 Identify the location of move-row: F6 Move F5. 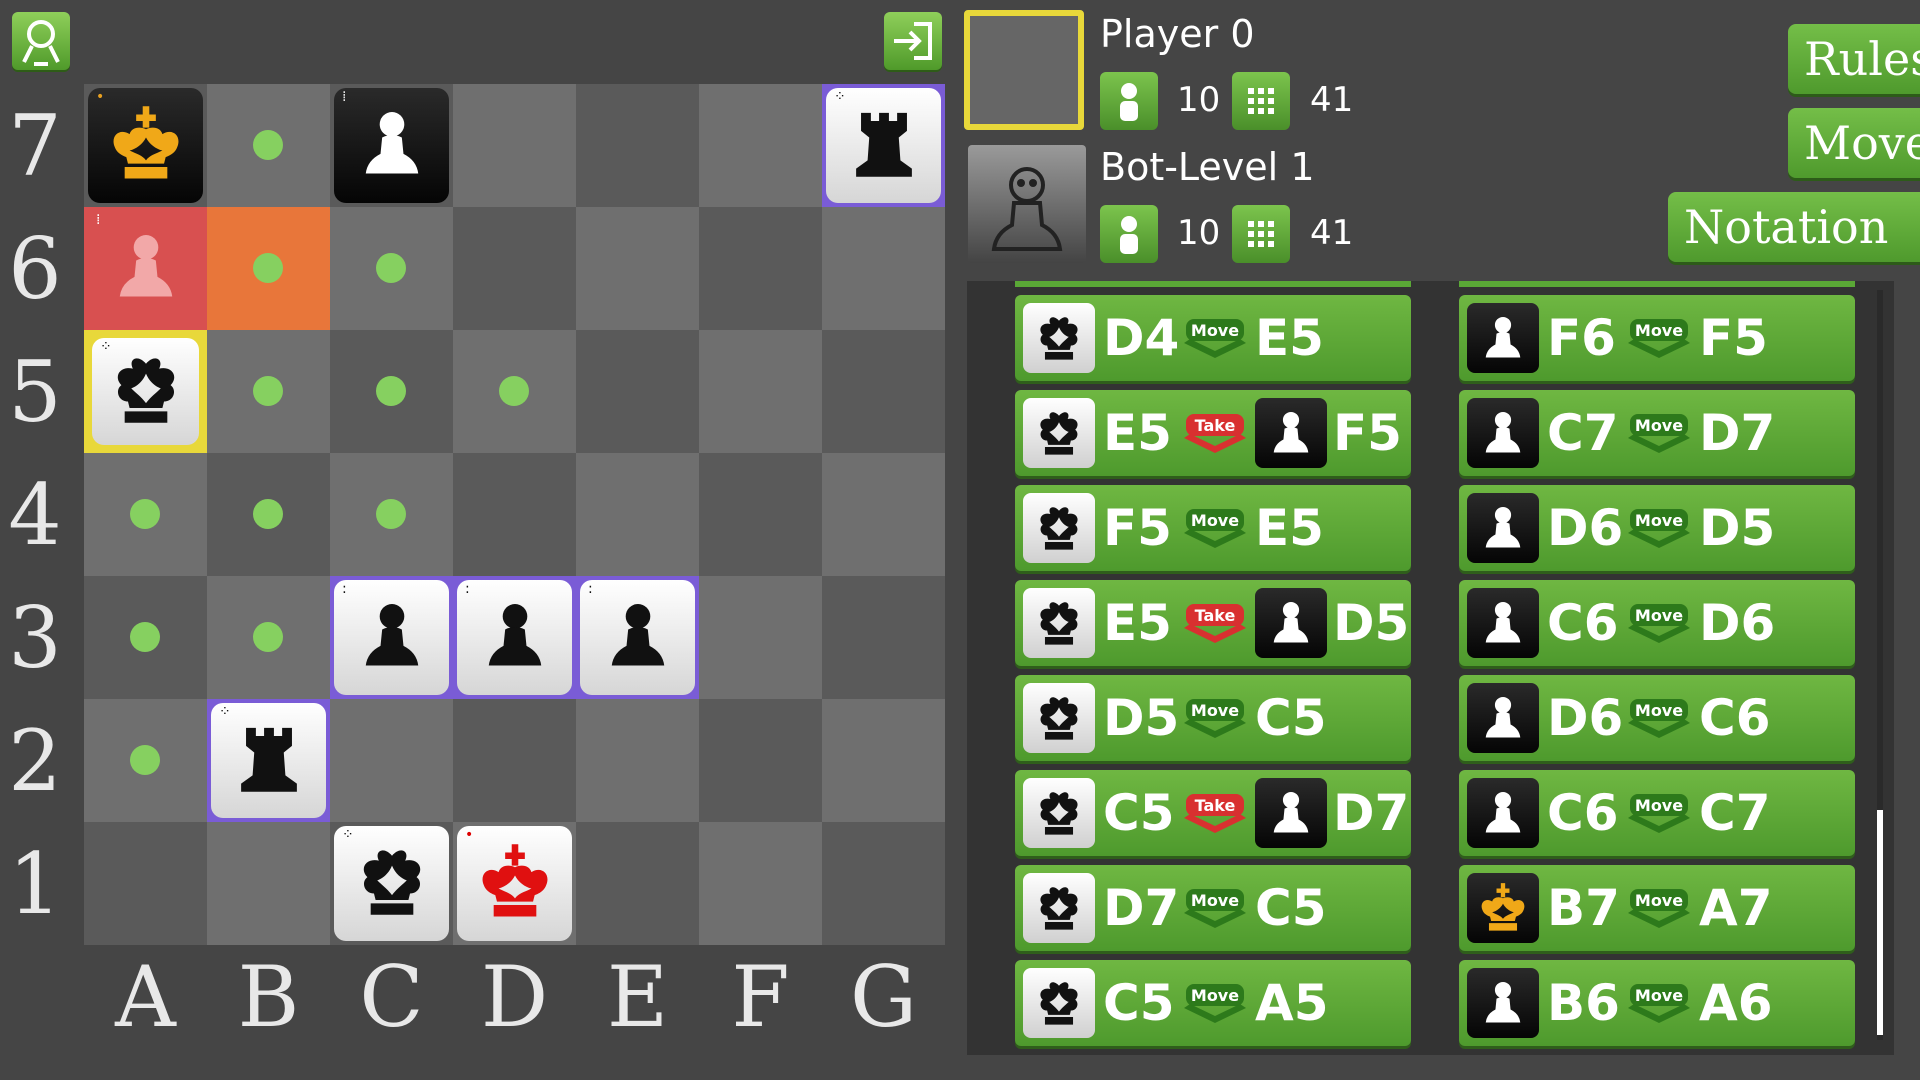
(1657, 338).